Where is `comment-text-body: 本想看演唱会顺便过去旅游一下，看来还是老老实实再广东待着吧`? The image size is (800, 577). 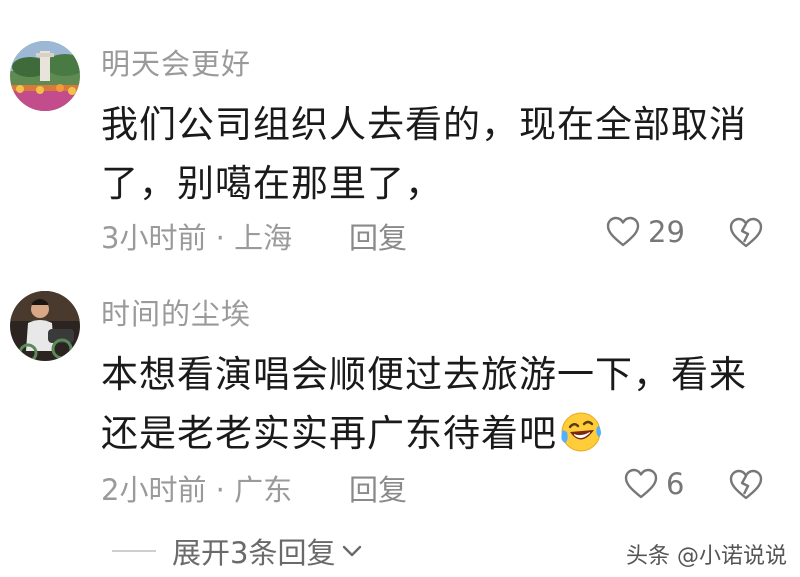
comment-text-body: 本想看演唱会顺便过去旅游一下，看来还是老老实实再广东待着吧 is located at coordinates (424, 404).